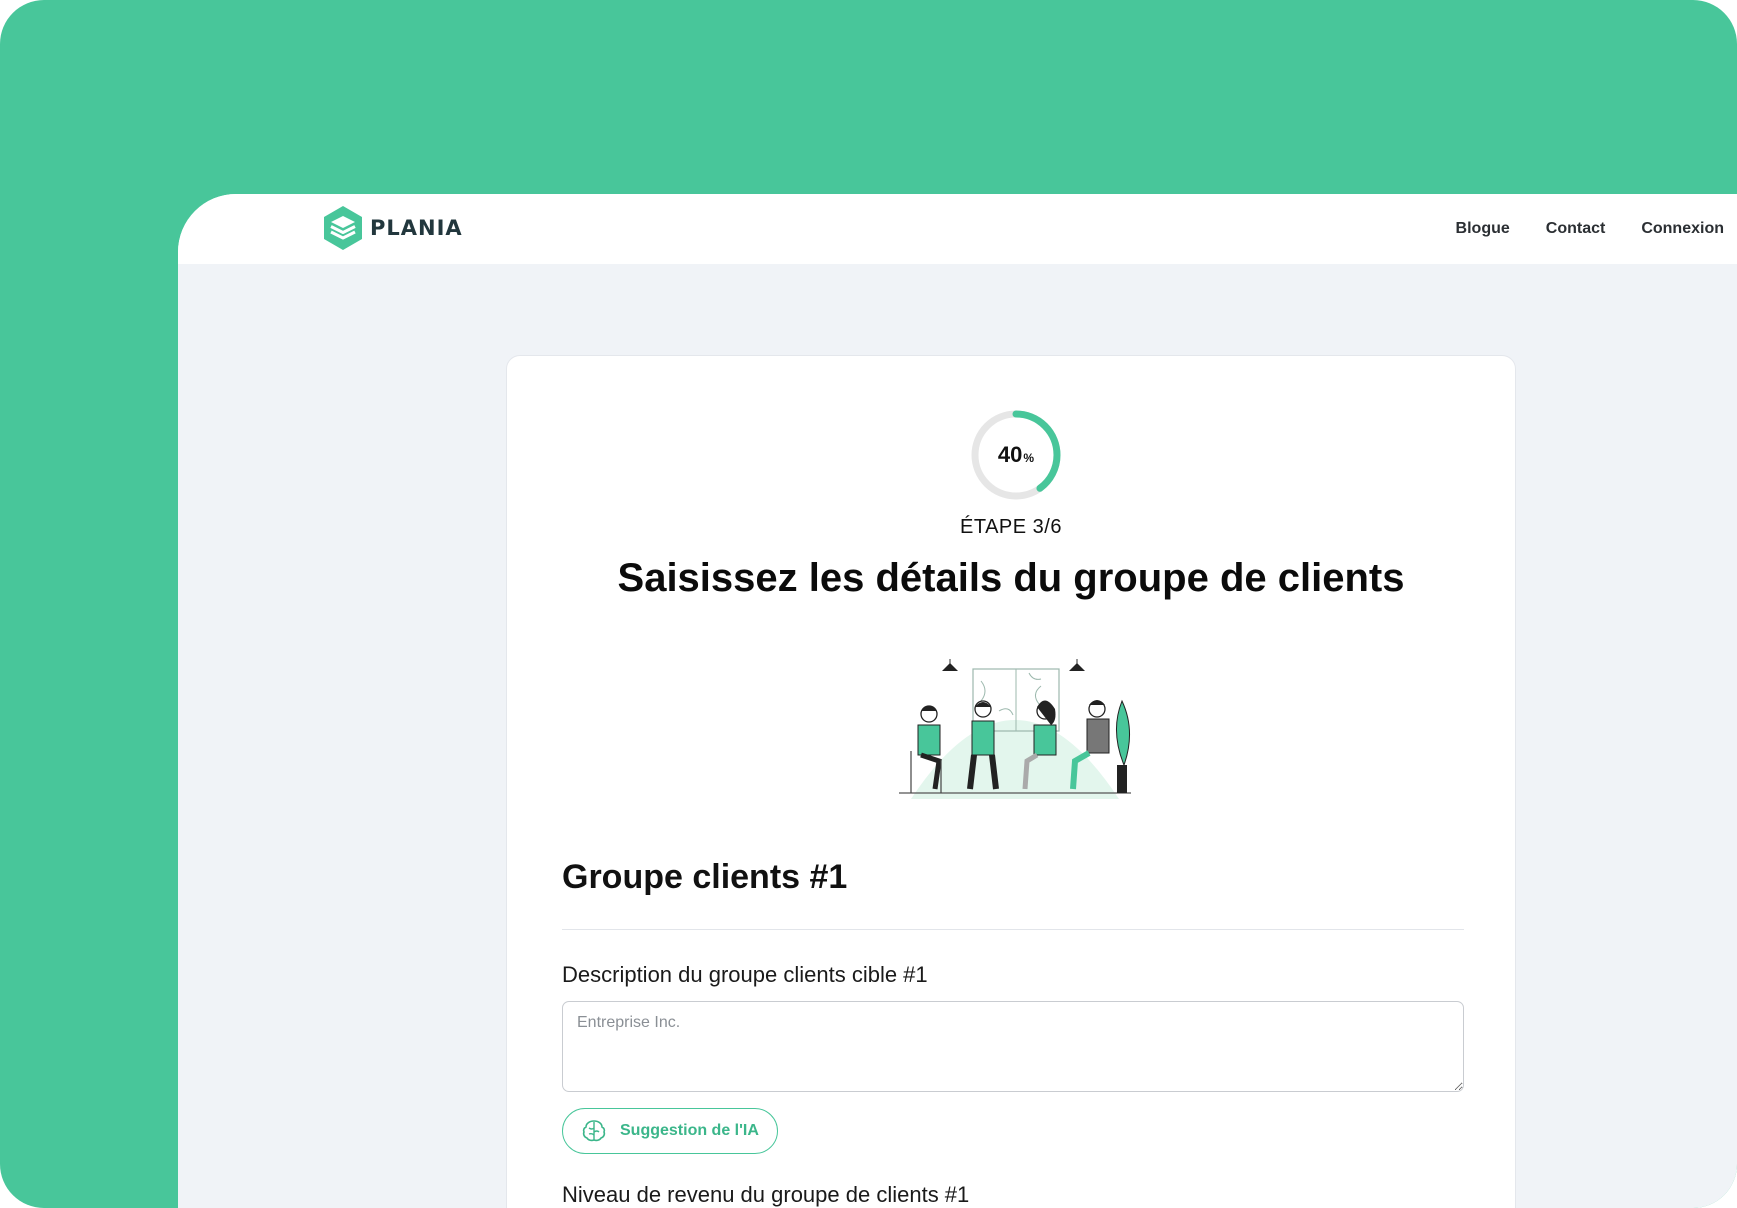 The width and height of the screenshot is (1737, 1208). What do you see at coordinates (1576, 229) in the screenshot?
I see `nav-contact: Contact` at bounding box center [1576, 229].